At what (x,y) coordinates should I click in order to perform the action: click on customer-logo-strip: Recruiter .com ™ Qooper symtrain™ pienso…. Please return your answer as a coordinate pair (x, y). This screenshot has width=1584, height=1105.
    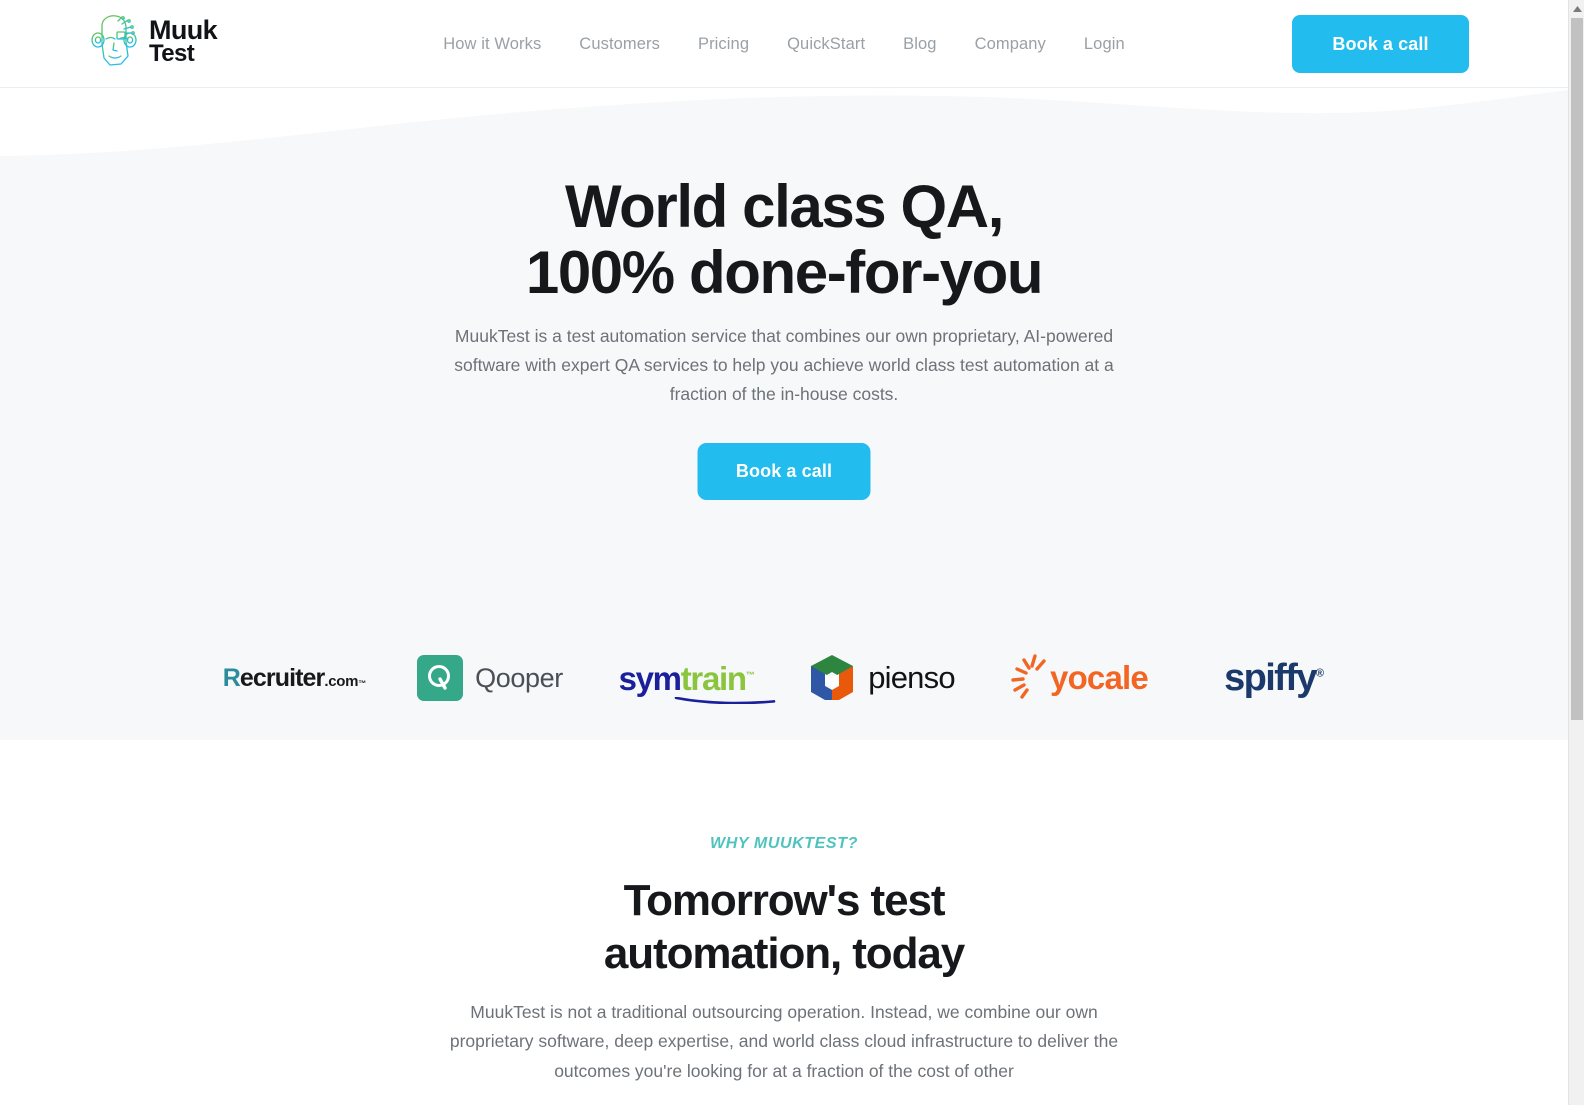
    Looking at the image, I should click on (784, 678).